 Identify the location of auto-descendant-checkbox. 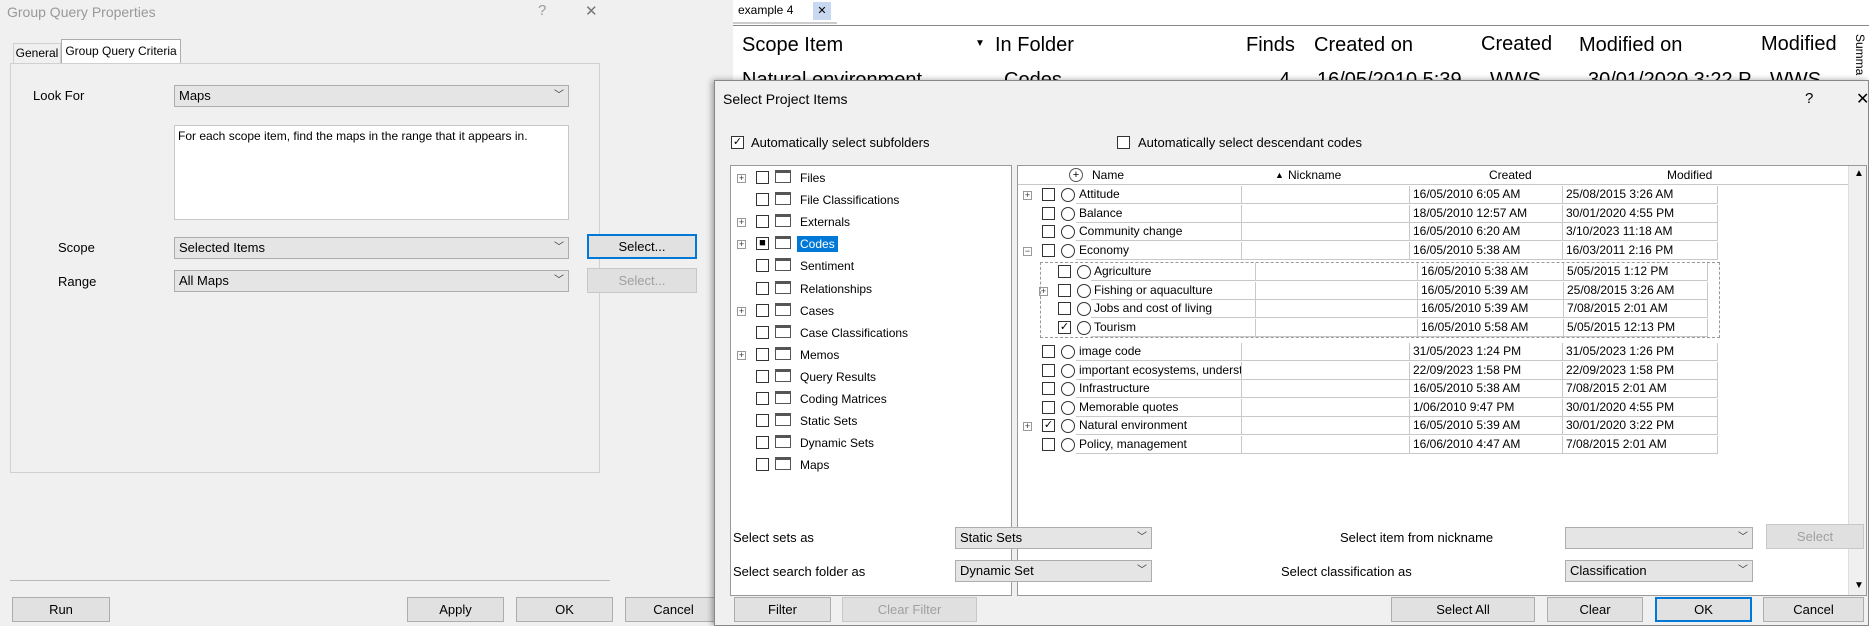
(1123, 142).